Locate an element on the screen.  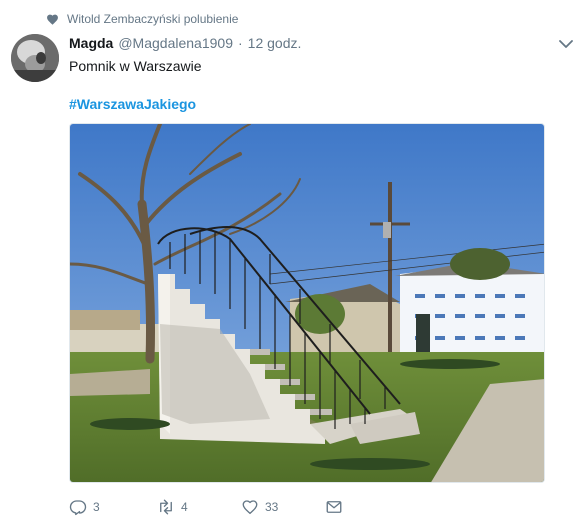
direct-message-button is located at coordinates (345, 507).